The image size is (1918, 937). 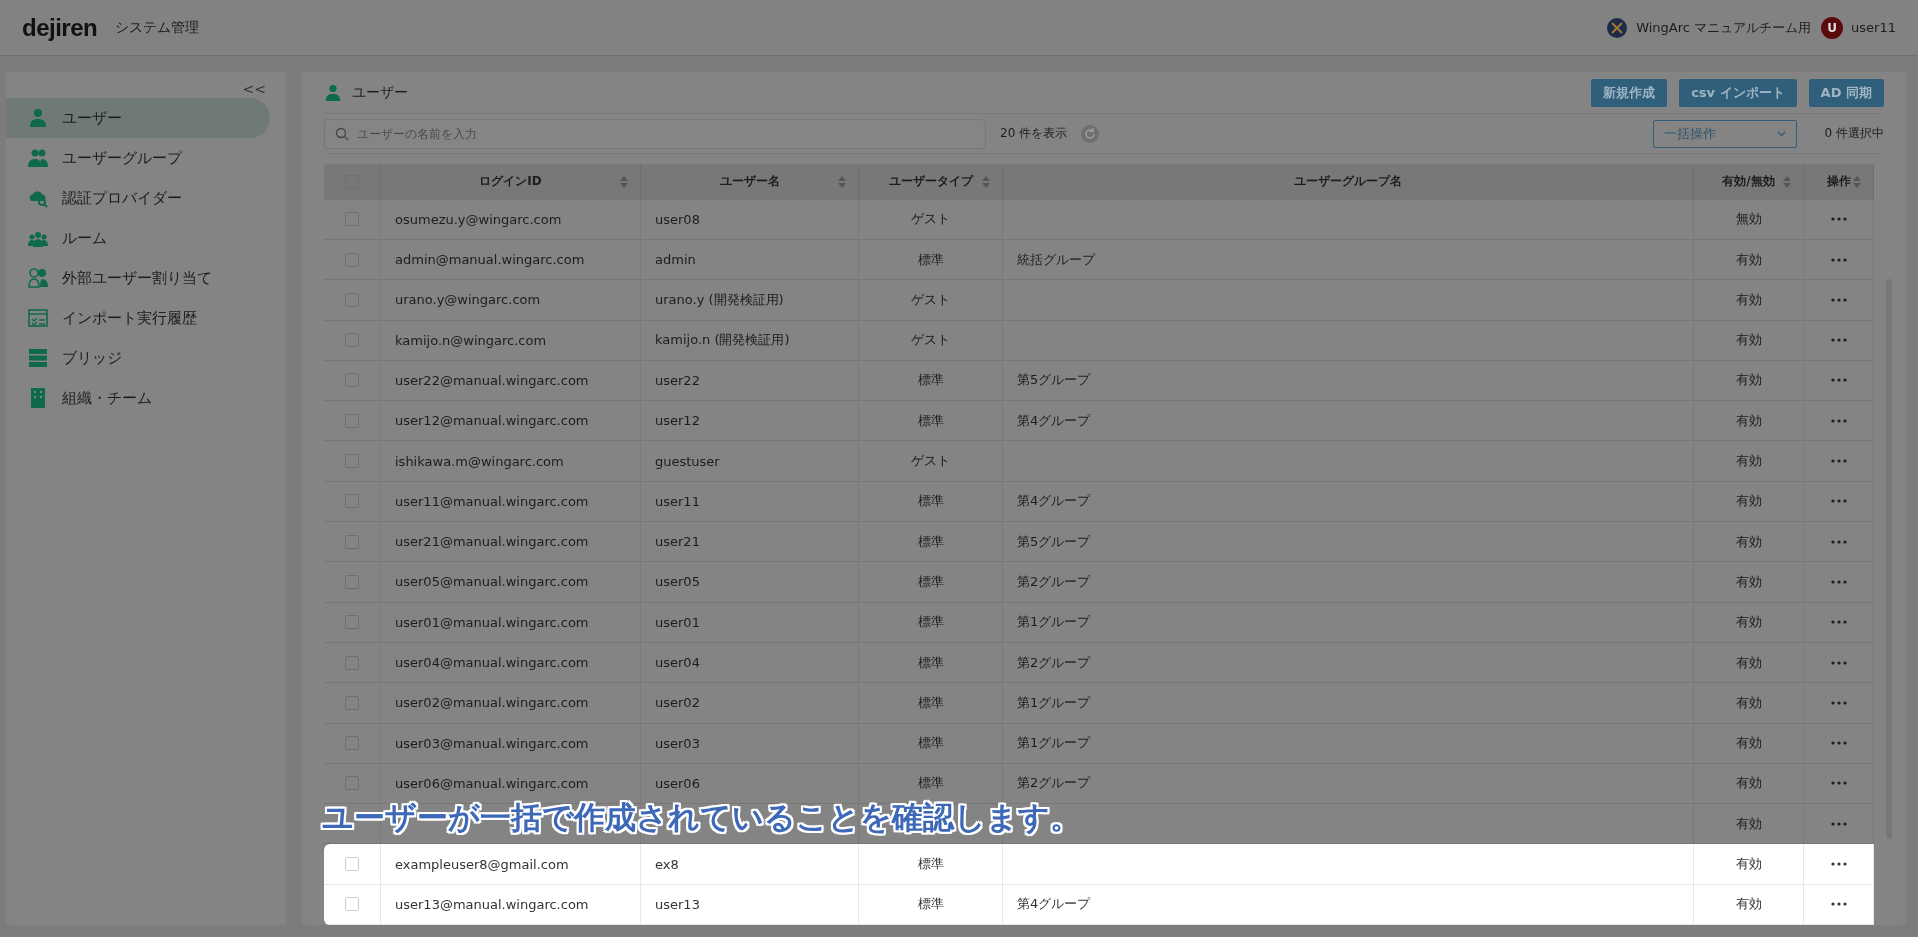 What do you see at coordinates (60, 27) in the screenshot?
I see `logo: dejiren` at bounding box center [60, 27].